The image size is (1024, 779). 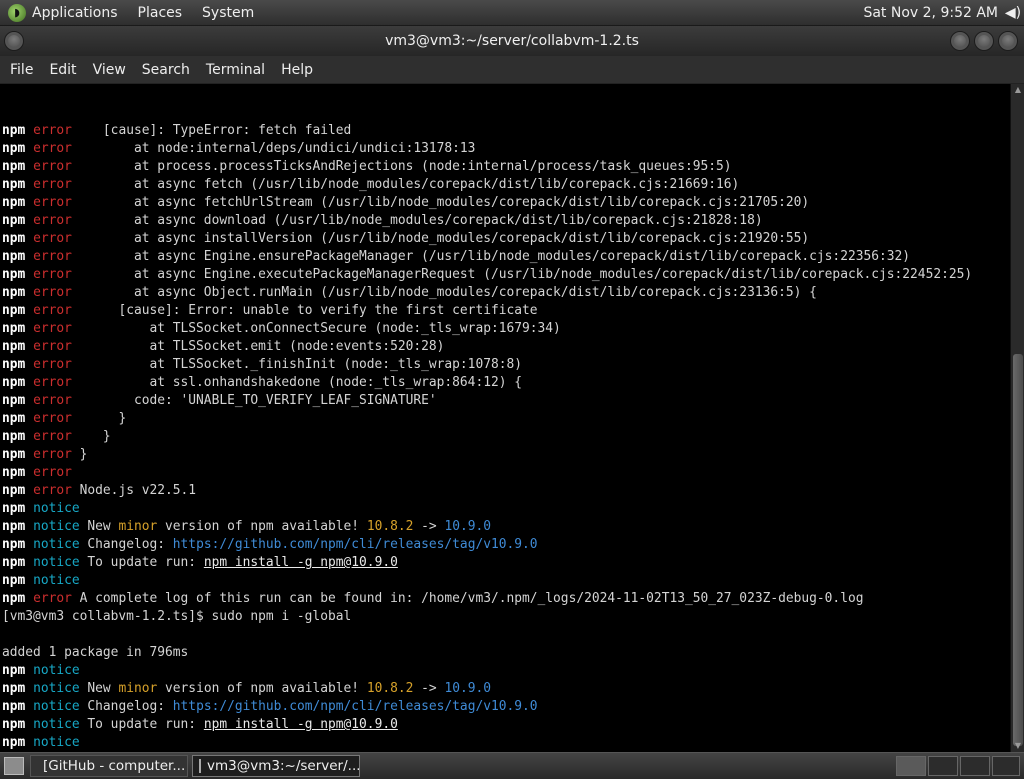 I want to click on terminal-line: npm error, so click(x=506, y=473).